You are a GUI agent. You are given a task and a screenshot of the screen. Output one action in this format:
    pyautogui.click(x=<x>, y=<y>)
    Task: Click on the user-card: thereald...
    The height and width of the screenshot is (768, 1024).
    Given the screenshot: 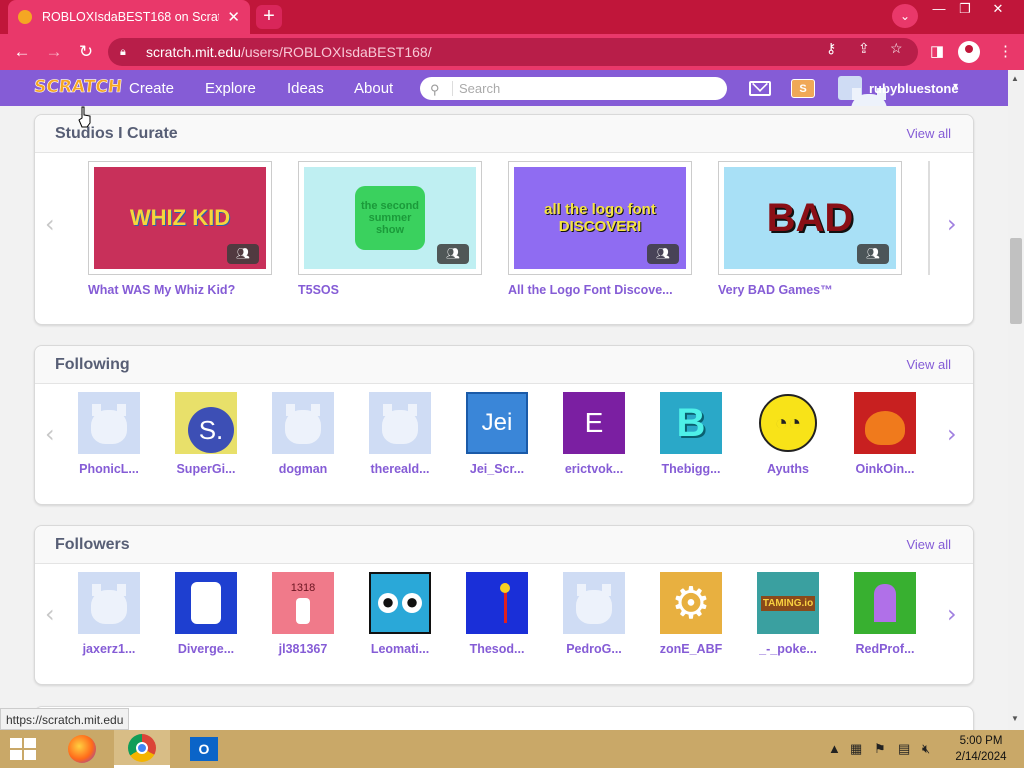 What is the action you would take?
    pyautogui.click(x=400, y=434)
    